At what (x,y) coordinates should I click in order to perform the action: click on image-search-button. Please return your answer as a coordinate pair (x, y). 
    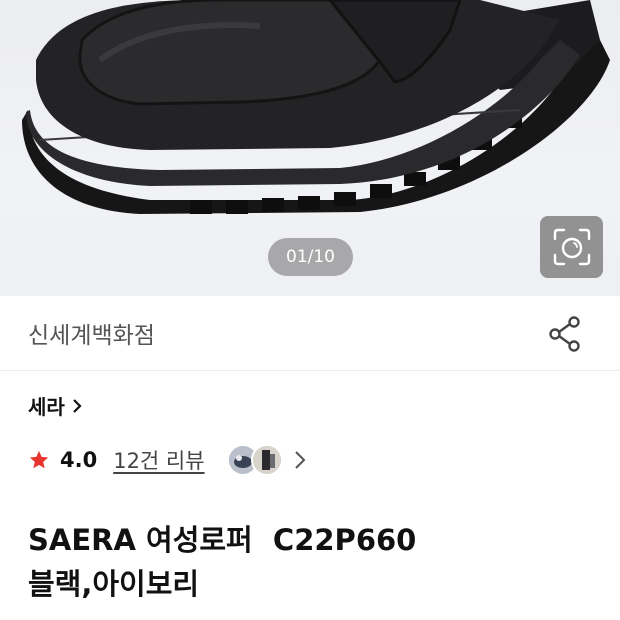
    Looking at the image, I should click on (571, 247).